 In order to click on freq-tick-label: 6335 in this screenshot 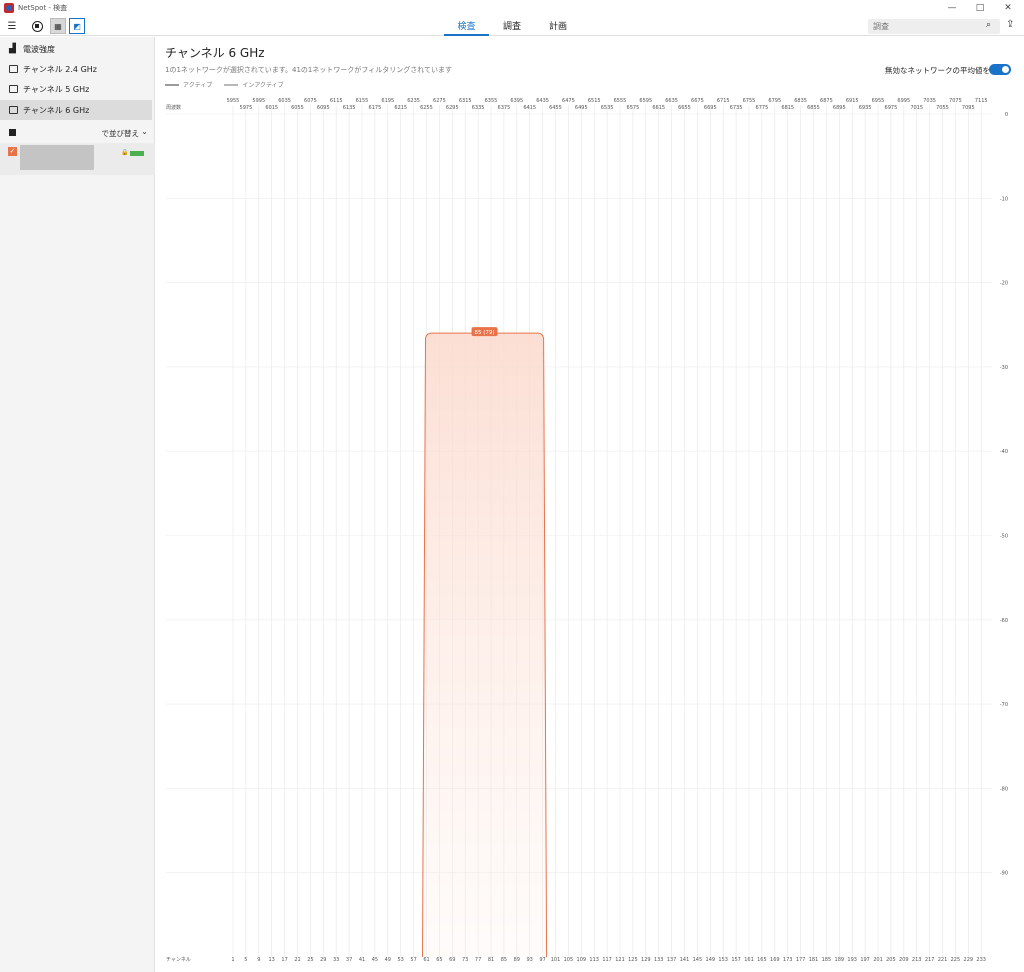, I will do `click(478, 108)`.